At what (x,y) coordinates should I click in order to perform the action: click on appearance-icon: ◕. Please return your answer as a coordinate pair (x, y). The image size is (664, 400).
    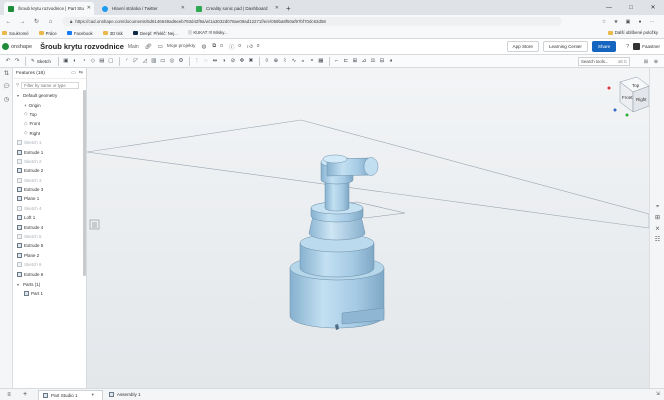
    Looking at the image, I should click on (391, 61).